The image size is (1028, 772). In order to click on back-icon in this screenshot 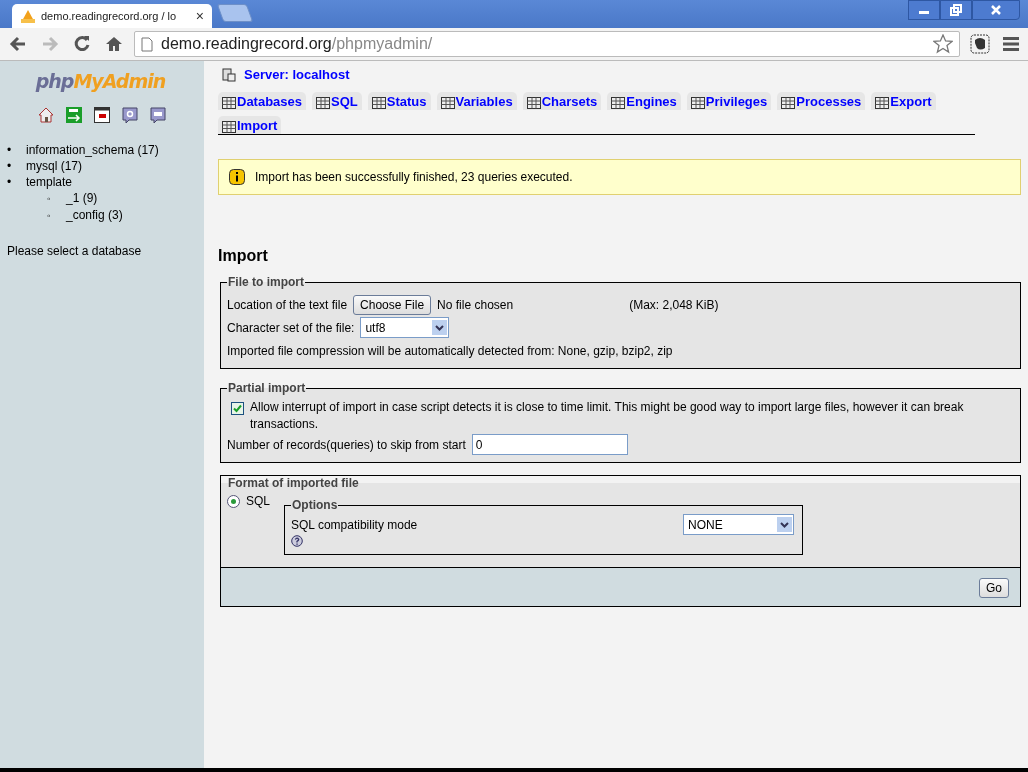, I will do `click(18, 44)`.